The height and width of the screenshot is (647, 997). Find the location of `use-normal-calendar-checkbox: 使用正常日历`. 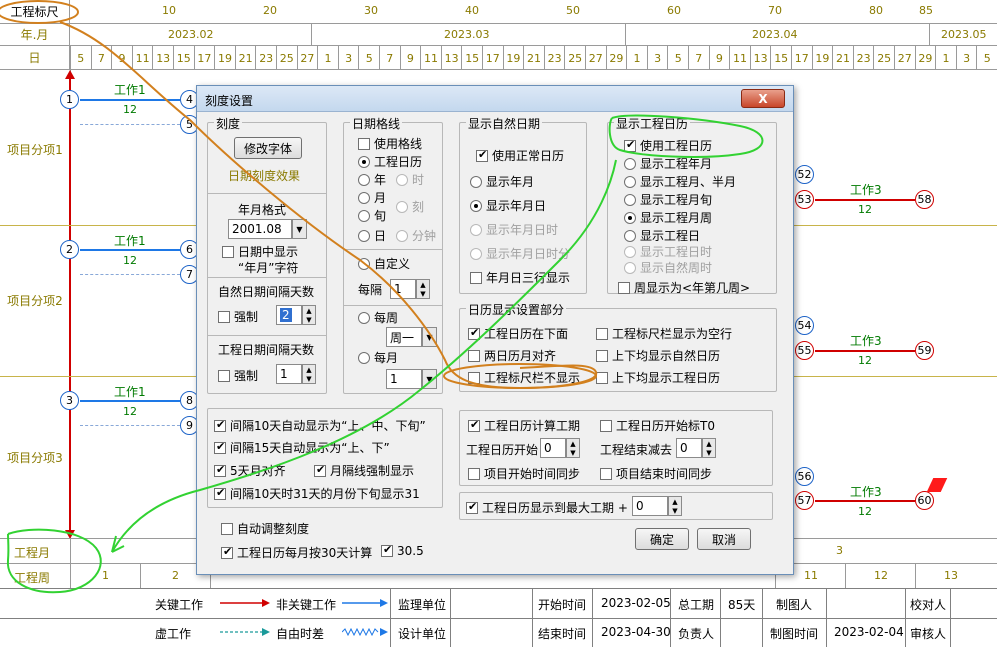

use-normal-calendar-checkbox: 使用正常日历 is located at coordinates (520, 155).